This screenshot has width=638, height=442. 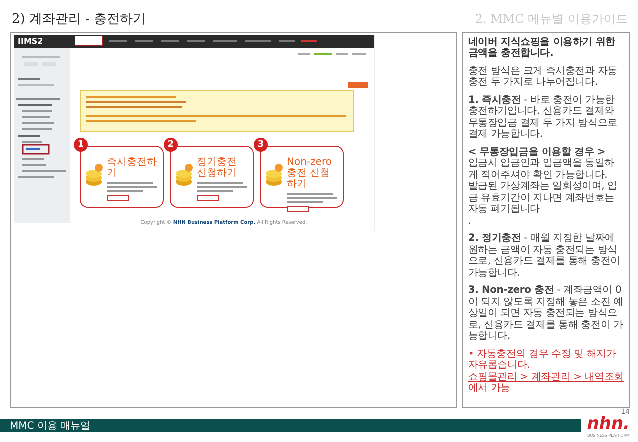 What do you see at coordinates (608, 424) in the screenshot?
I see `brand-logo: nhn.` at bounding box center [608, 424].